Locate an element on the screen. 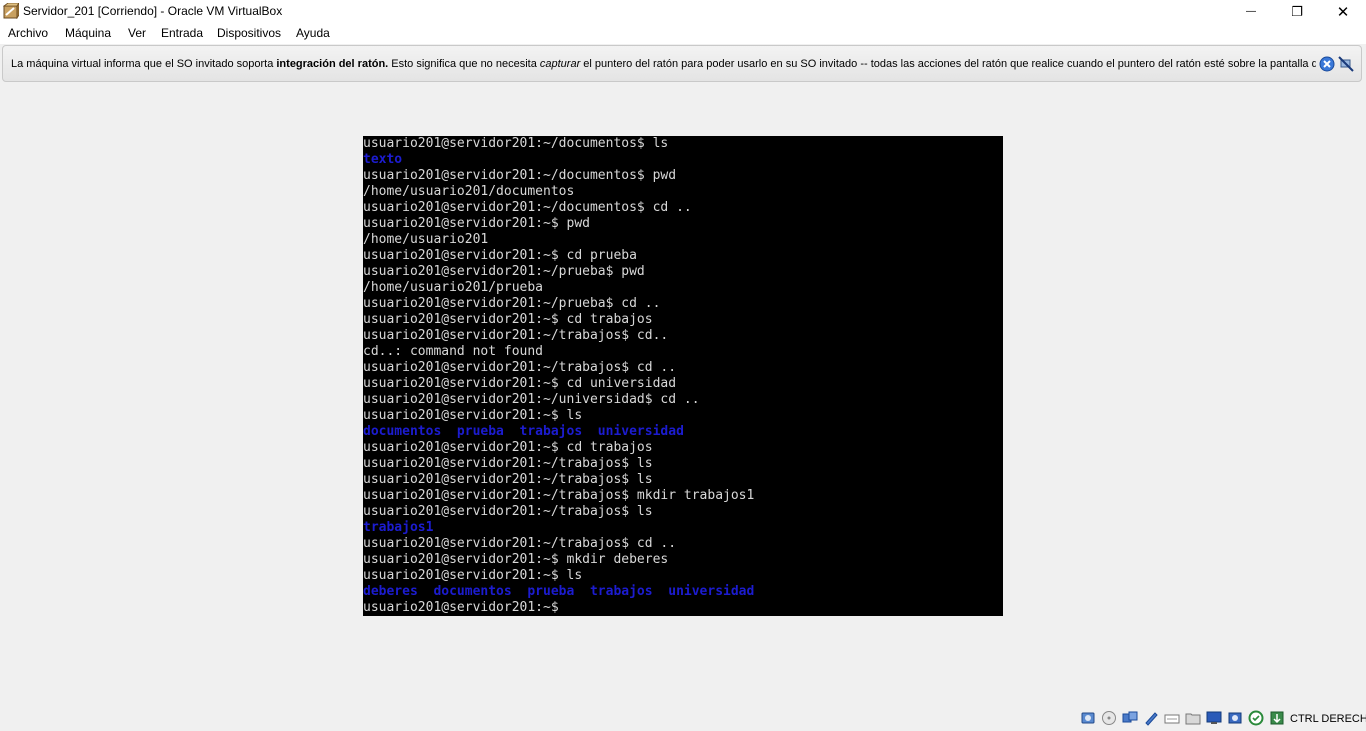  menu-archivo: Archivo is located at coordinates (28, 33).